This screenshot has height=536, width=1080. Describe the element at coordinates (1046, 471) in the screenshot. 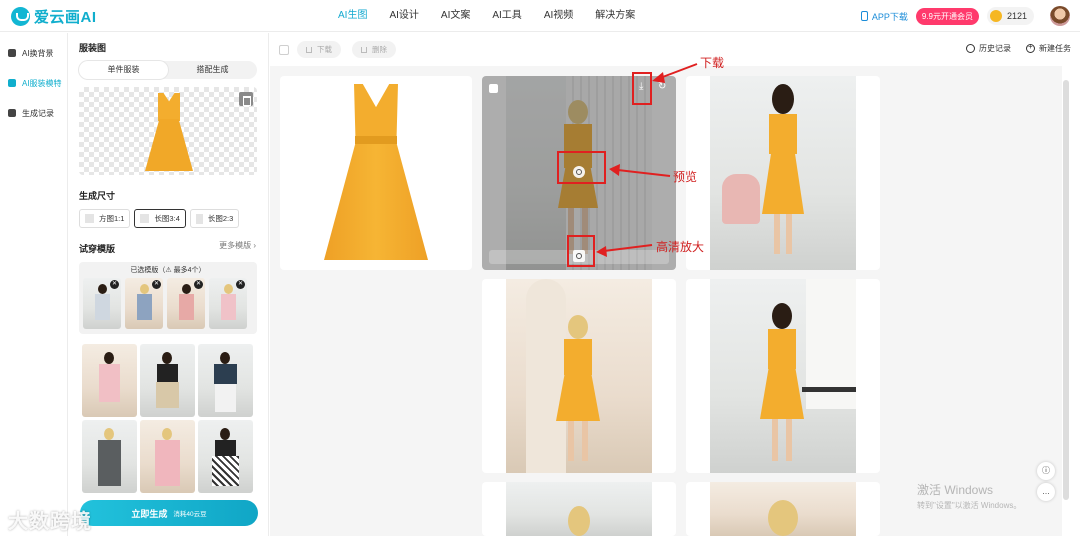

I see `info-icon: ⓘ` at that location.